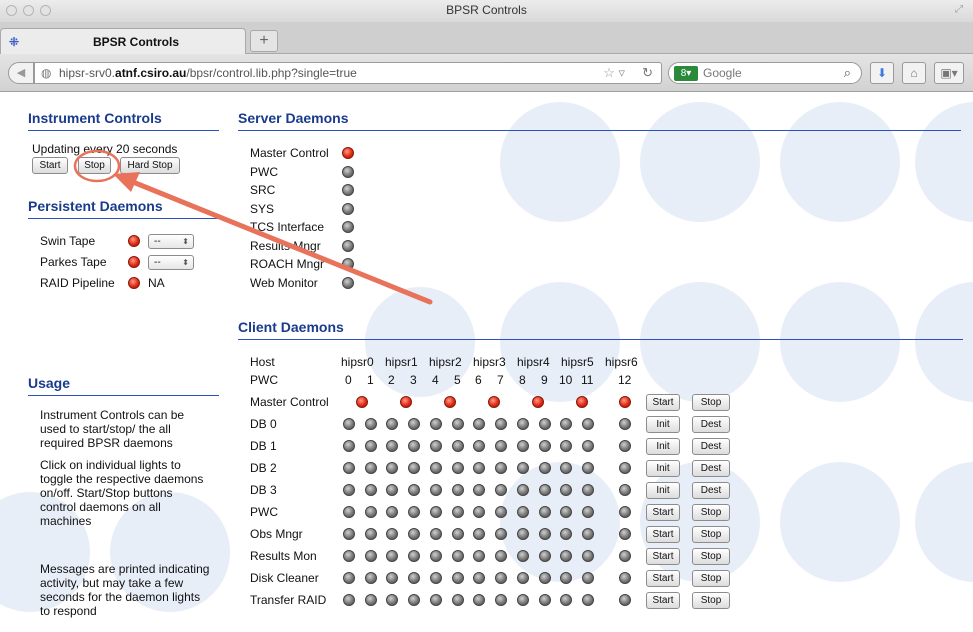 The height and width of the screenshot is (632, 973). What do you see at coordinates (50, 165) in the screenshot?
I see `instrument-start-button: Start` at bounding box center [50, 165].